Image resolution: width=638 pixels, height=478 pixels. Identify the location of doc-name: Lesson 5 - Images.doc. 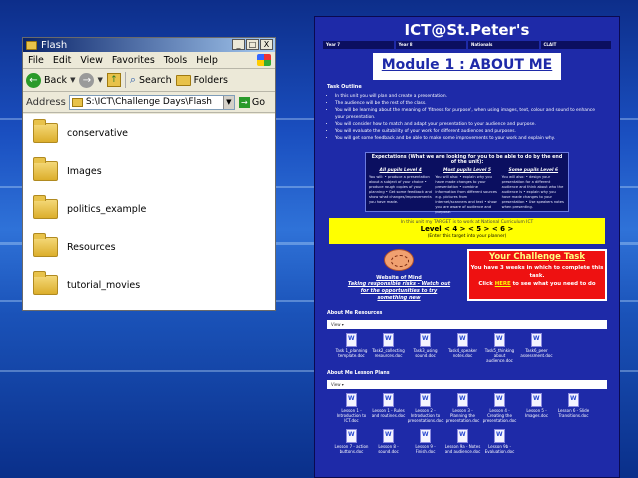
(536, 413).